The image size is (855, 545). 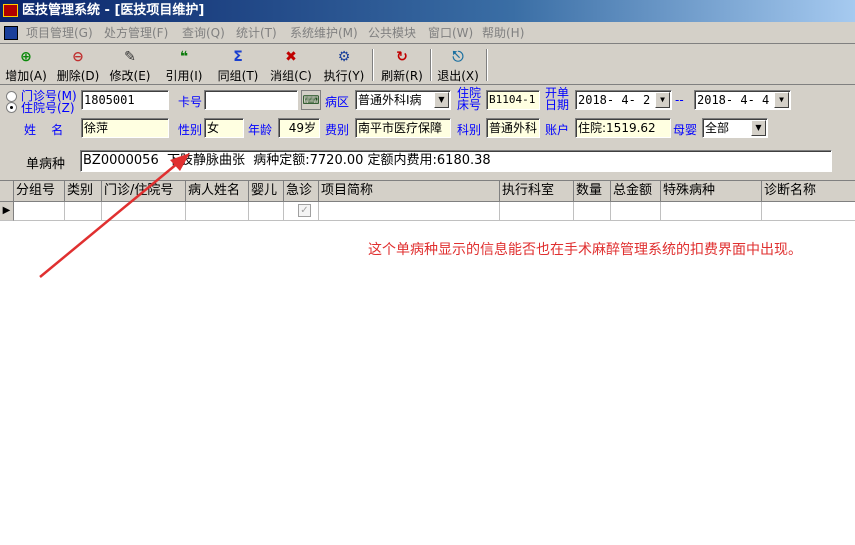 I want to click on execute-button: ⚙ 执行(Y), so click(x=344, y=65).